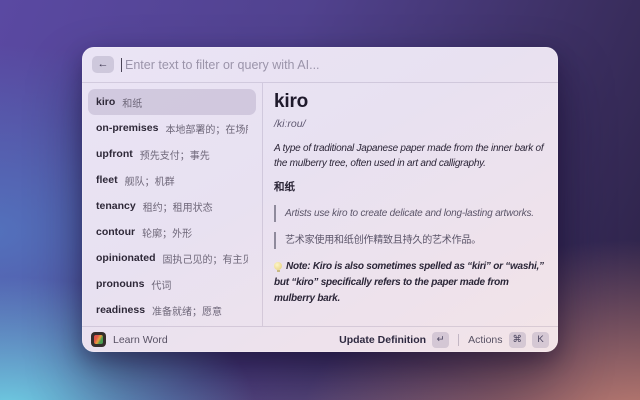 The height and width of the screenshot is (400, 640). I want to click on list-item: tenancy 租约；租用状态, so click(172, 206).